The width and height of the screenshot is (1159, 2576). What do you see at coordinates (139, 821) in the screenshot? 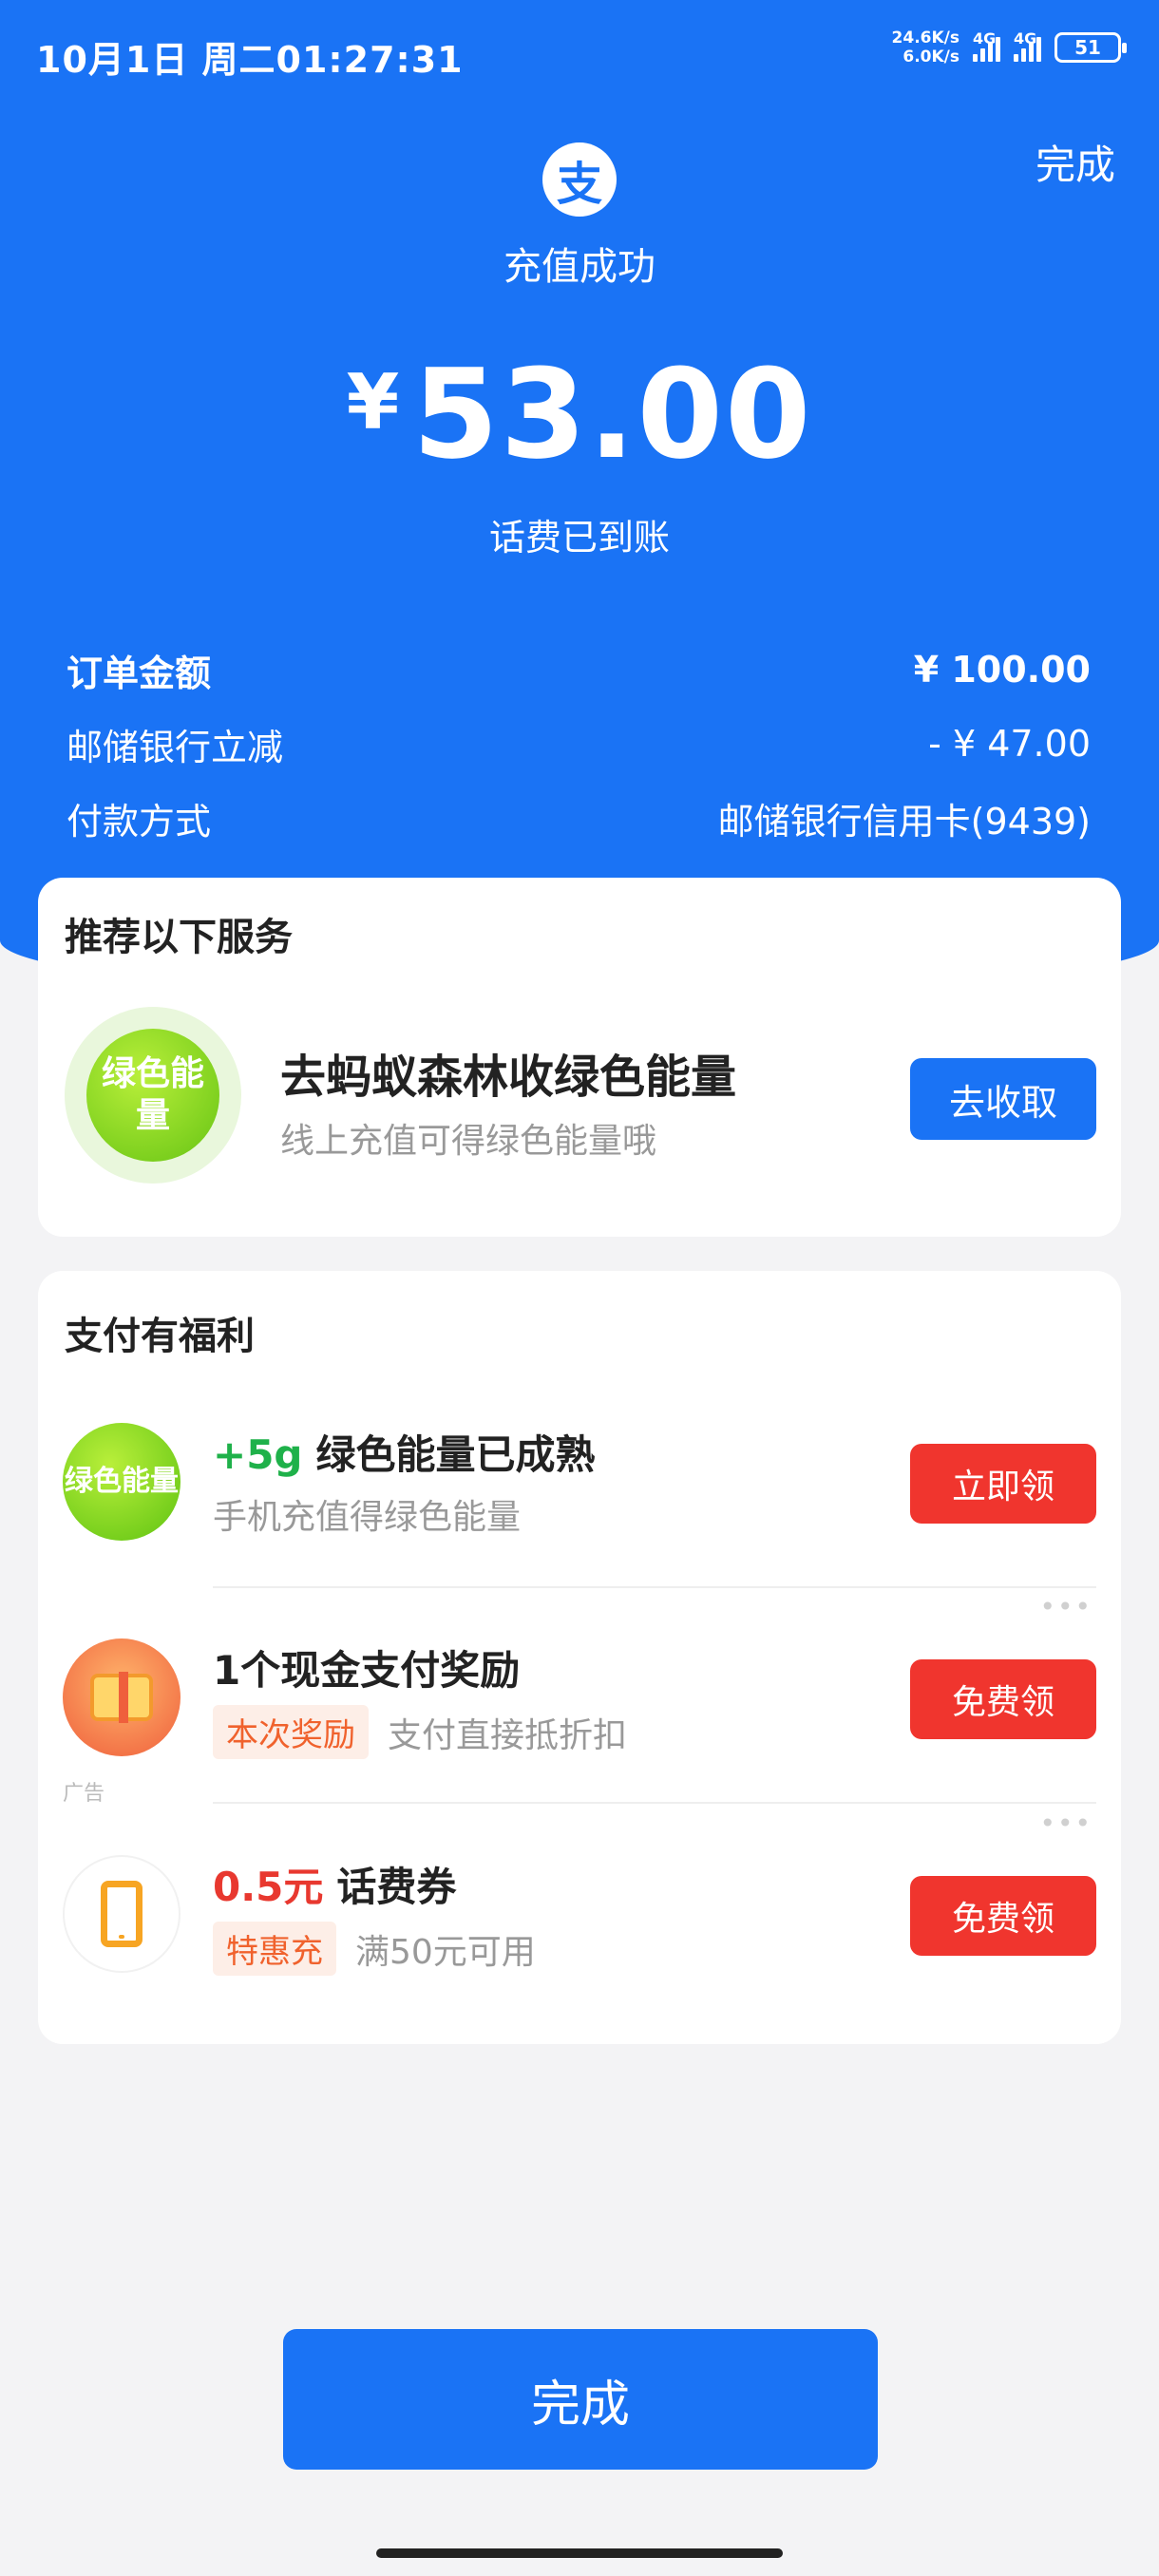
I see `detail-label: 付款方式` at bounding box center [139, 821].